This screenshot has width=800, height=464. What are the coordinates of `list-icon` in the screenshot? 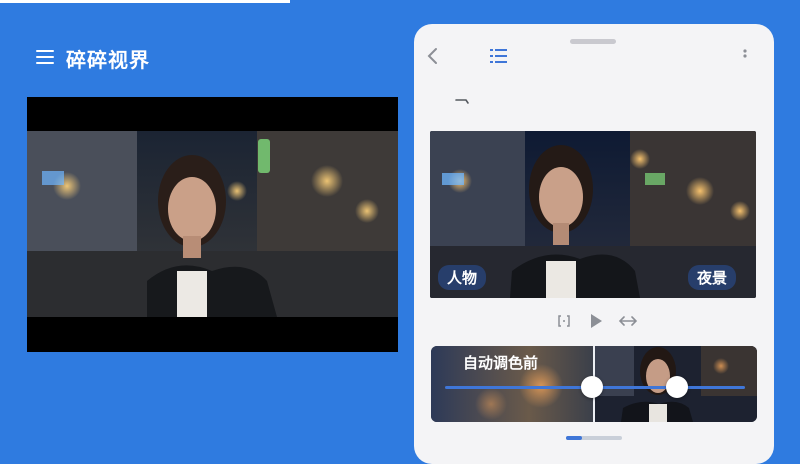 It's located at (500, 56).